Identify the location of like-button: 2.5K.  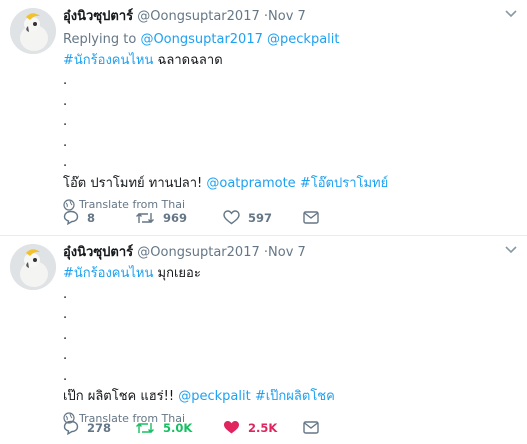
(263, 427).